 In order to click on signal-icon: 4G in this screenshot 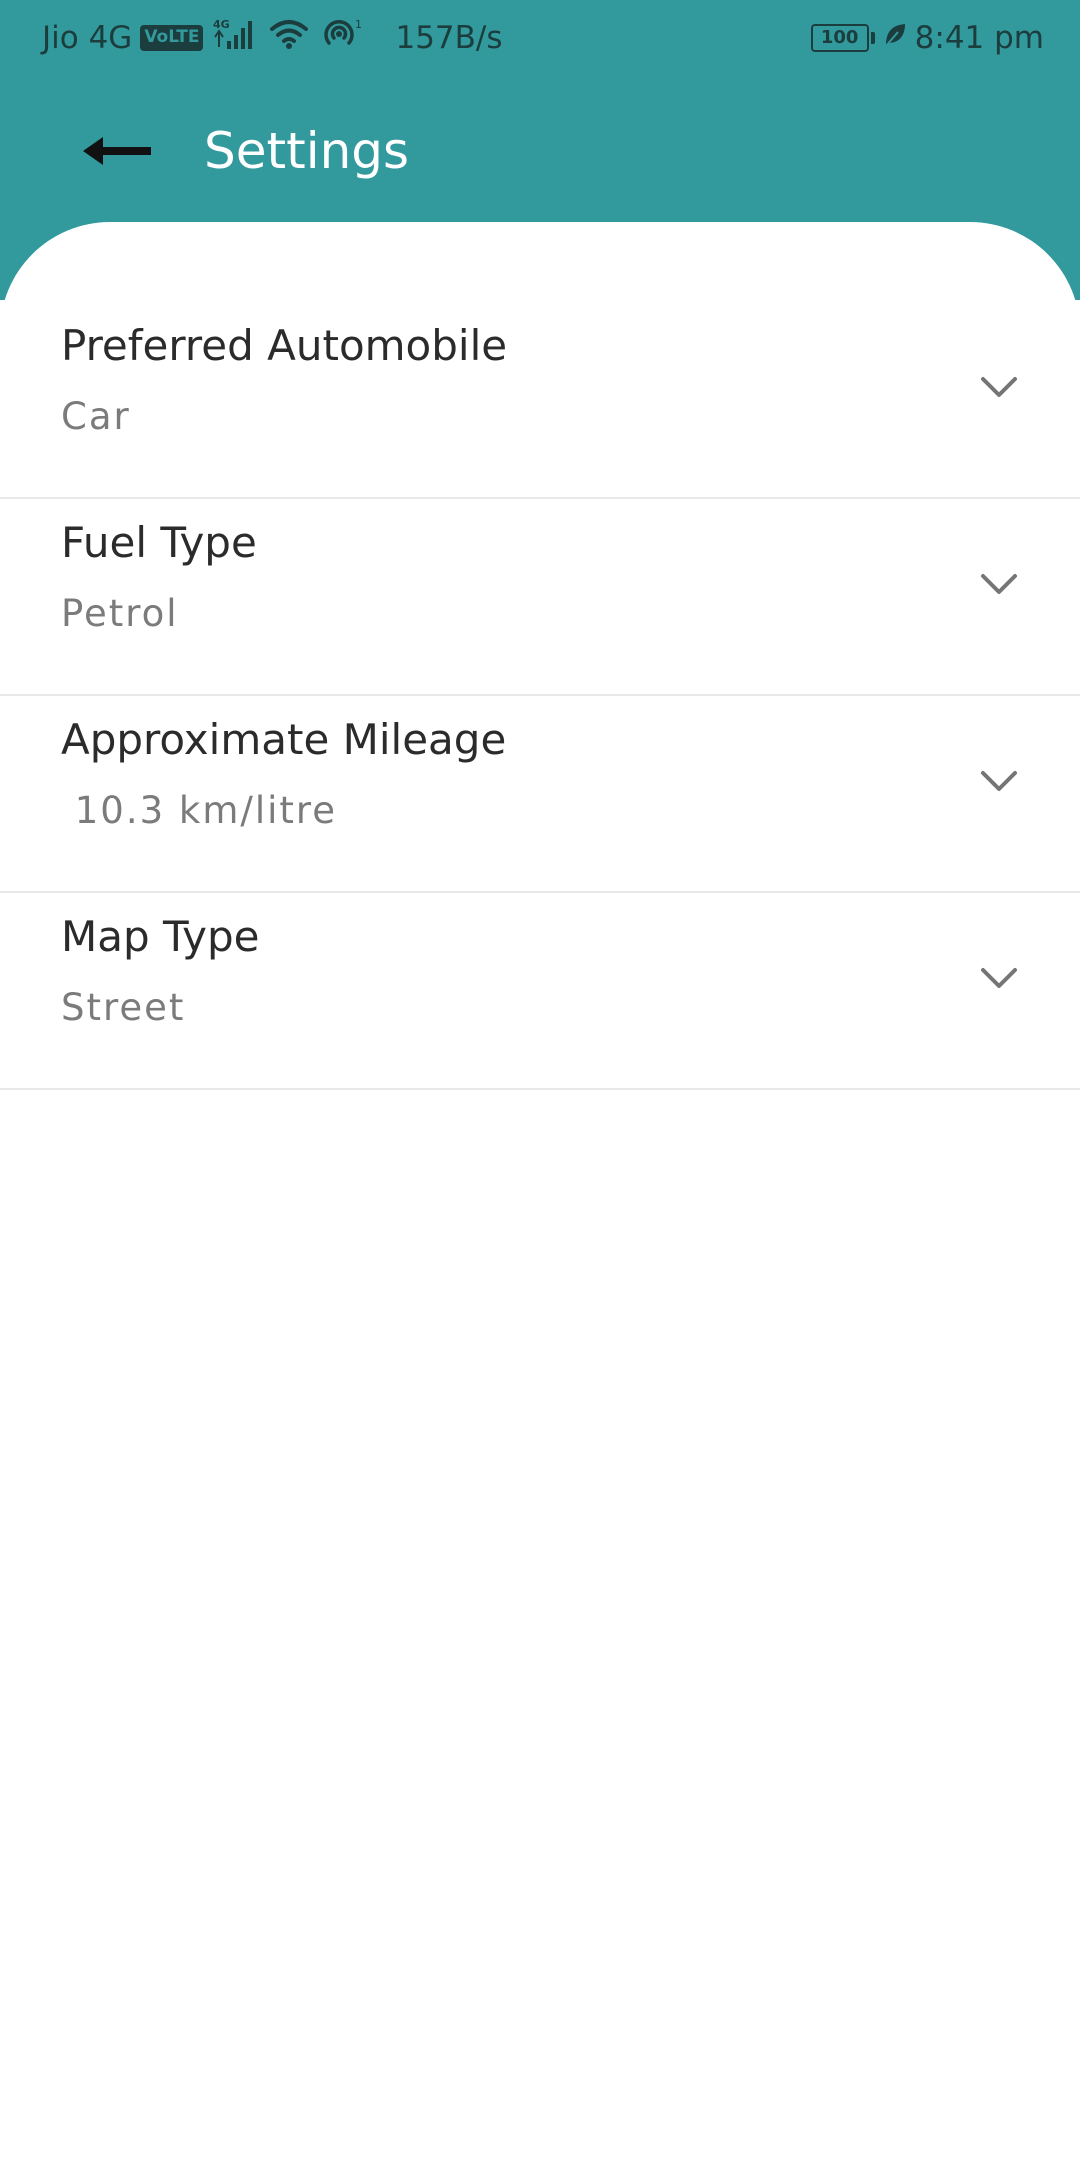, I will do `click(236, 38)`.